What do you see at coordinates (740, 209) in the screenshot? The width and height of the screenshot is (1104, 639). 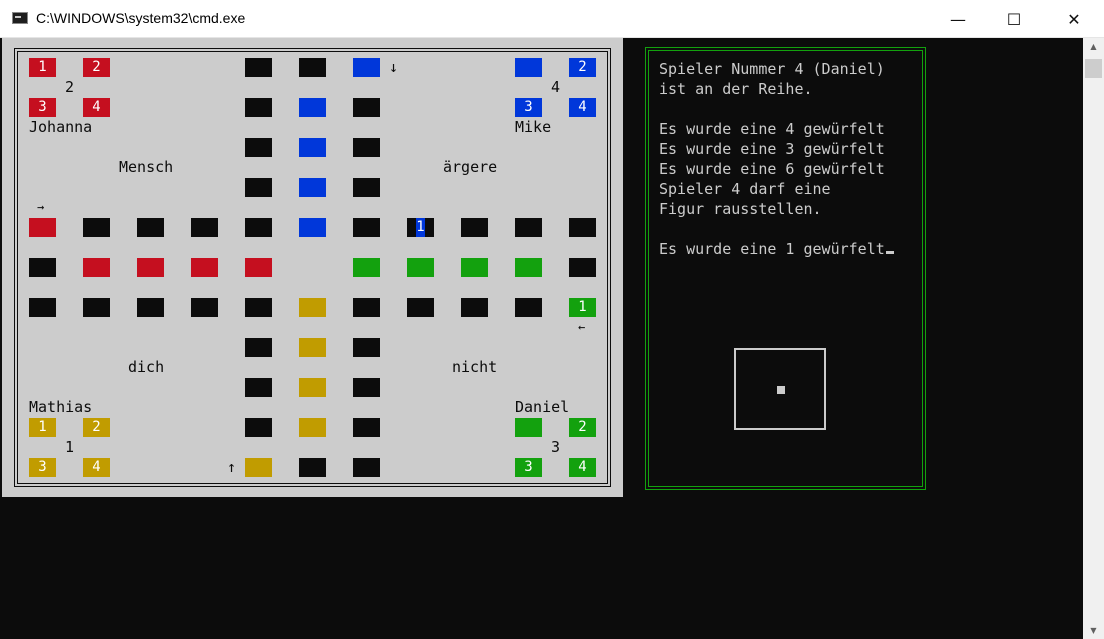 I see `message-line: Figur rausstellen.` at bounding box center [740, 209].